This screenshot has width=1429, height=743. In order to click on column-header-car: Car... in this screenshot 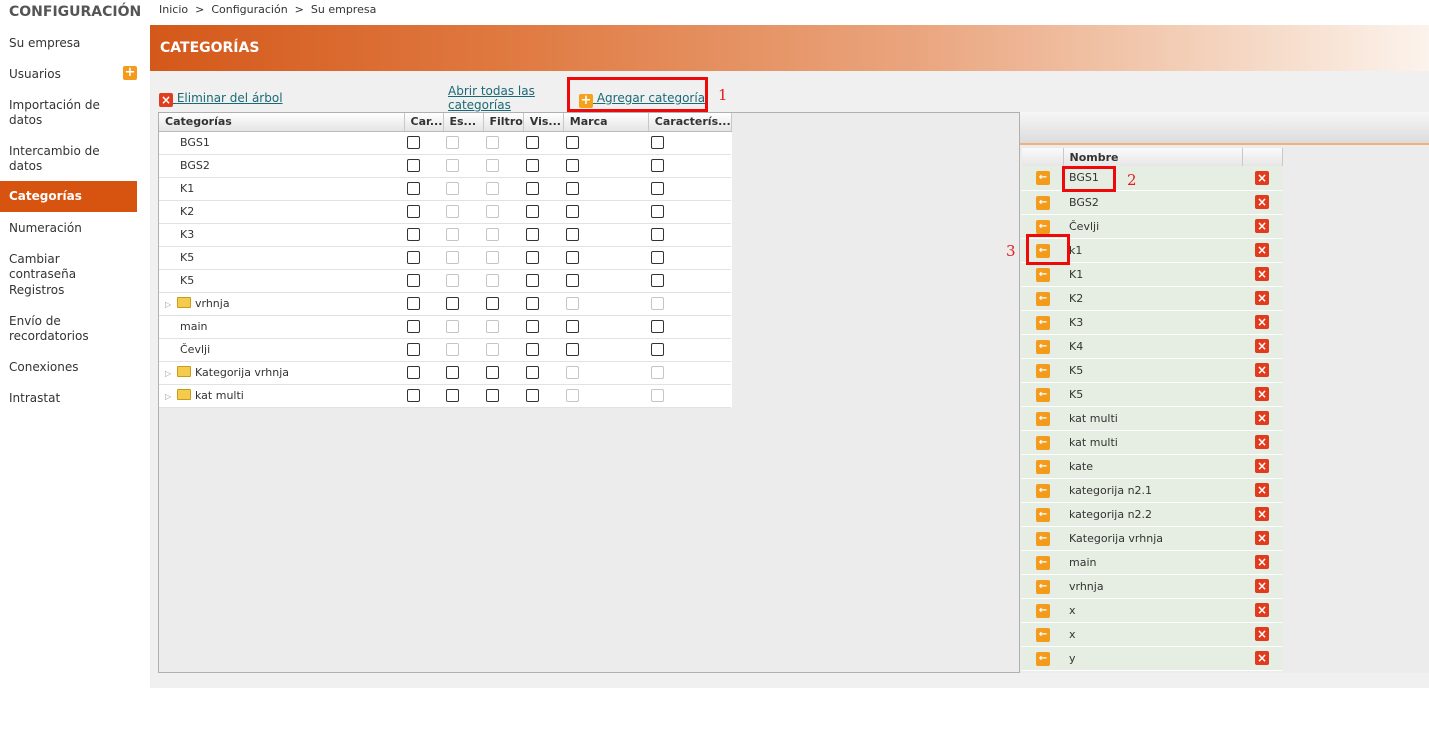, I will do `click(424, 122)`.